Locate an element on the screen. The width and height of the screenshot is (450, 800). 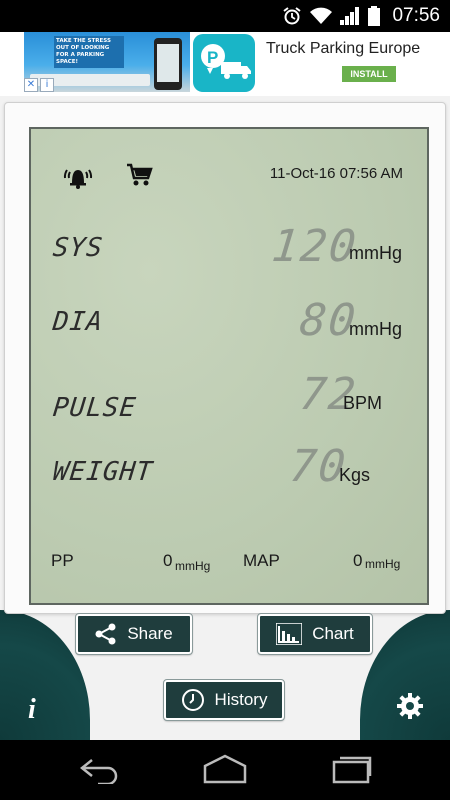
chart-button: Chart is located at coordinates (315, 634).